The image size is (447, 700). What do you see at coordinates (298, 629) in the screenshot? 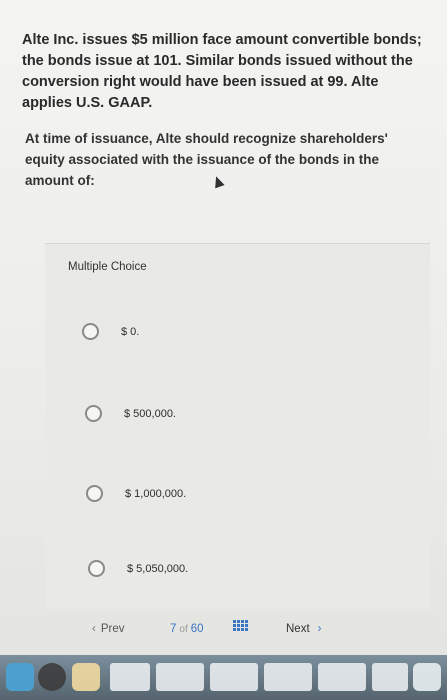
I see `next-label: Next` at bounding box center [298, 629].